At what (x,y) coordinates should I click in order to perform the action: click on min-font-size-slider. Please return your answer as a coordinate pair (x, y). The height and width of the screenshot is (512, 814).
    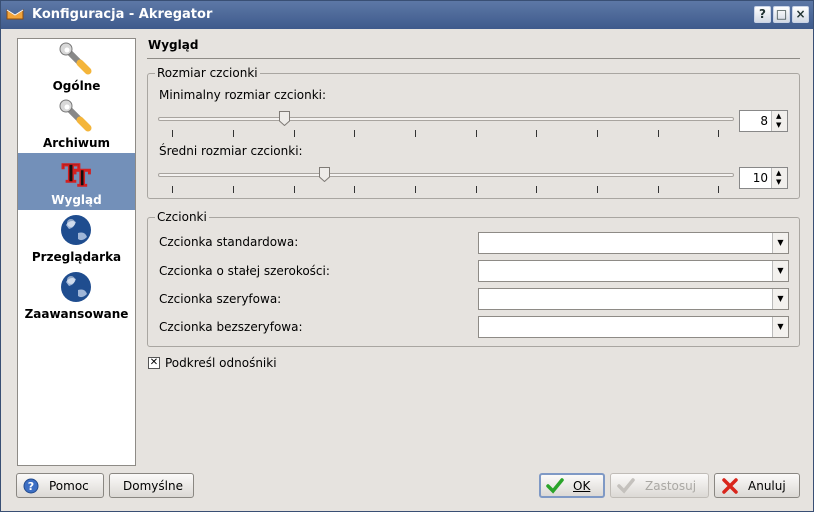
    Looking at the image, I should click on (446, 119).